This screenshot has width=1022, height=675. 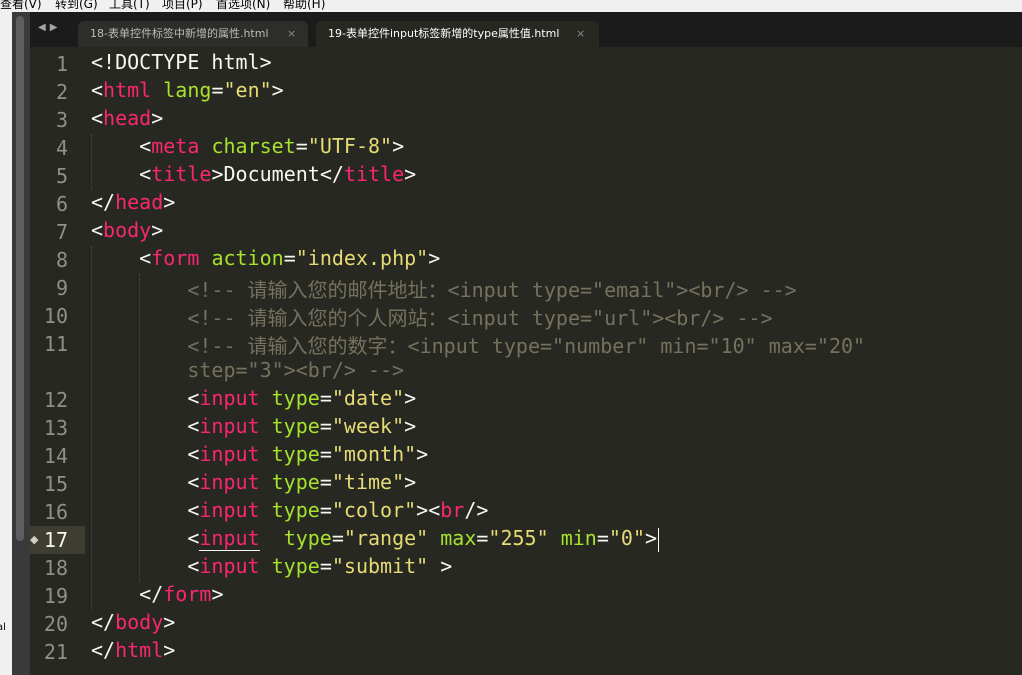 What do you see at coordinates (444, 33) in the screenshot?
I see `tab-title: 19-表单控件input标签新增的type属性值.html` at bounding box center [444, 33].